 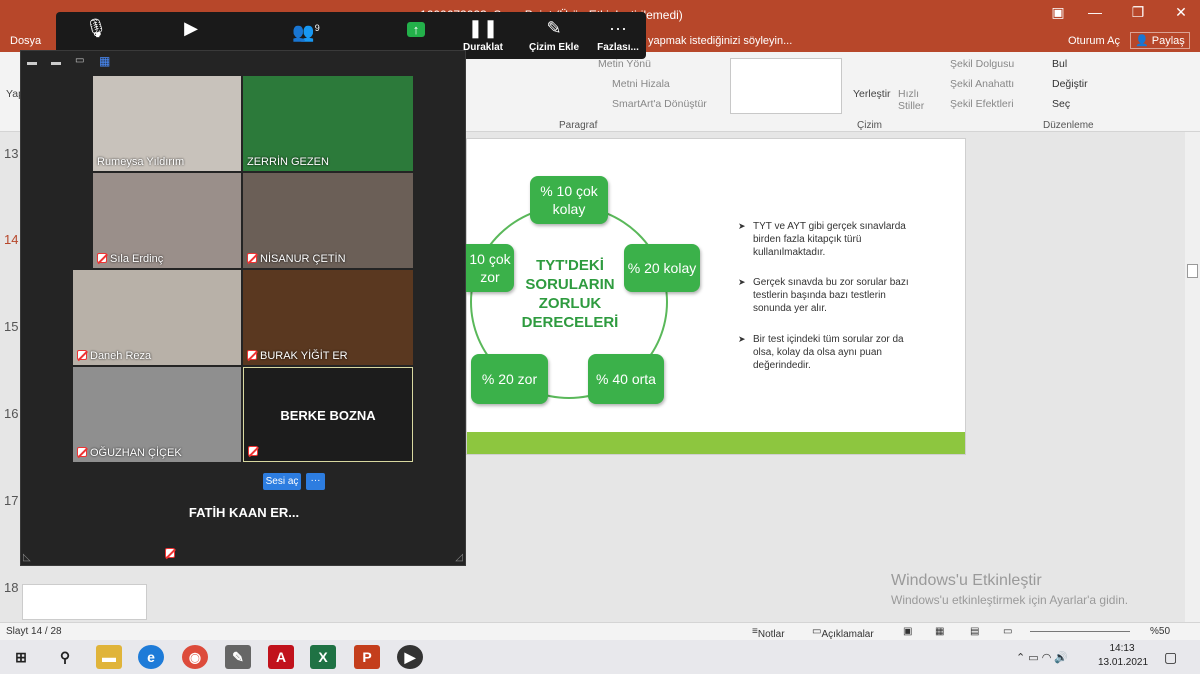 What do you see at coordinates (570, 265) in the screenshot?
I see `center-line: TYT'DEKİ` at bounding box center [570, 265].